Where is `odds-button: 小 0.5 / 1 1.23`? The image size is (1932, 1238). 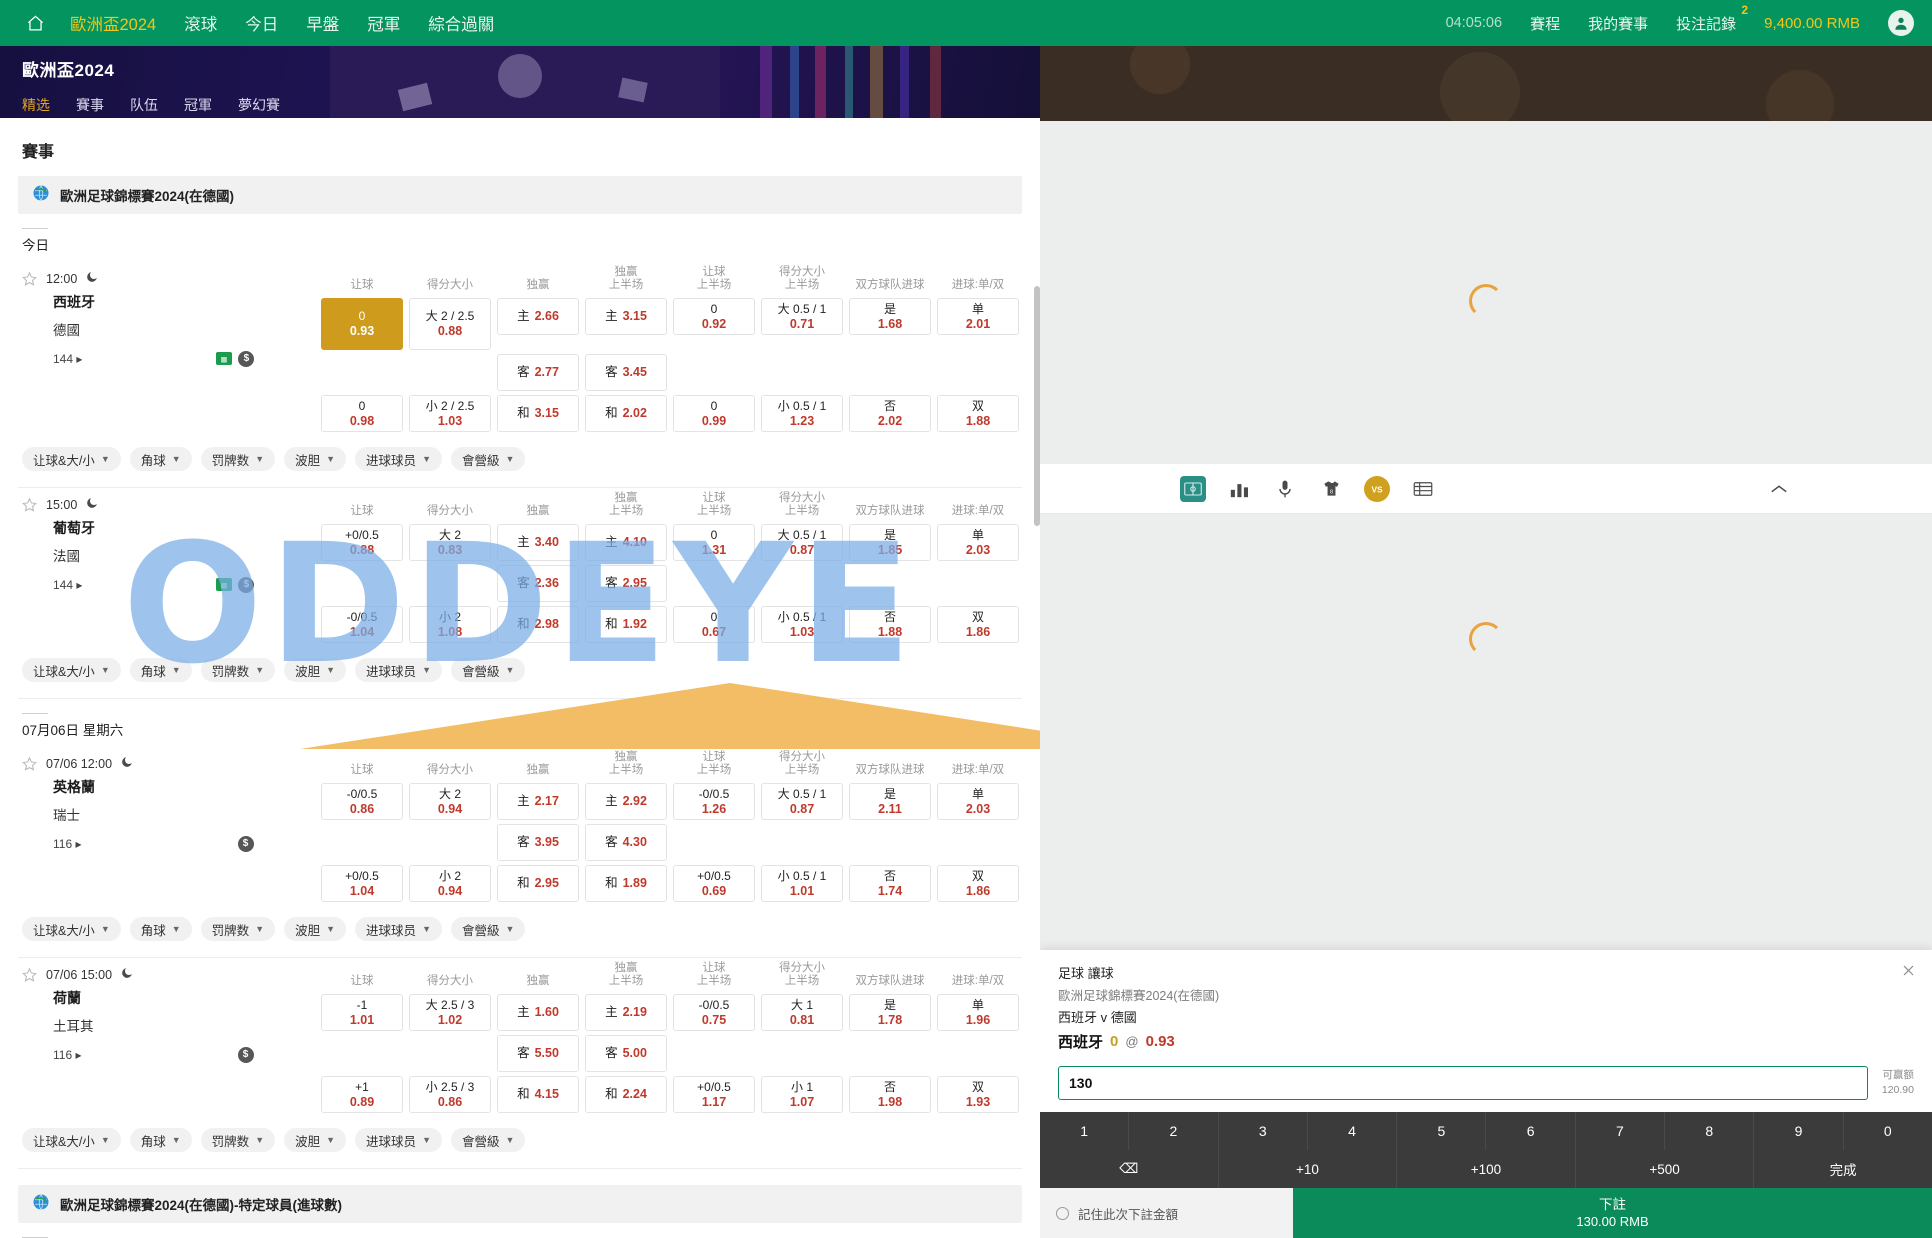 odds-button: 小 0.5 / 1 1.23 is located at coordinates (802, 413).